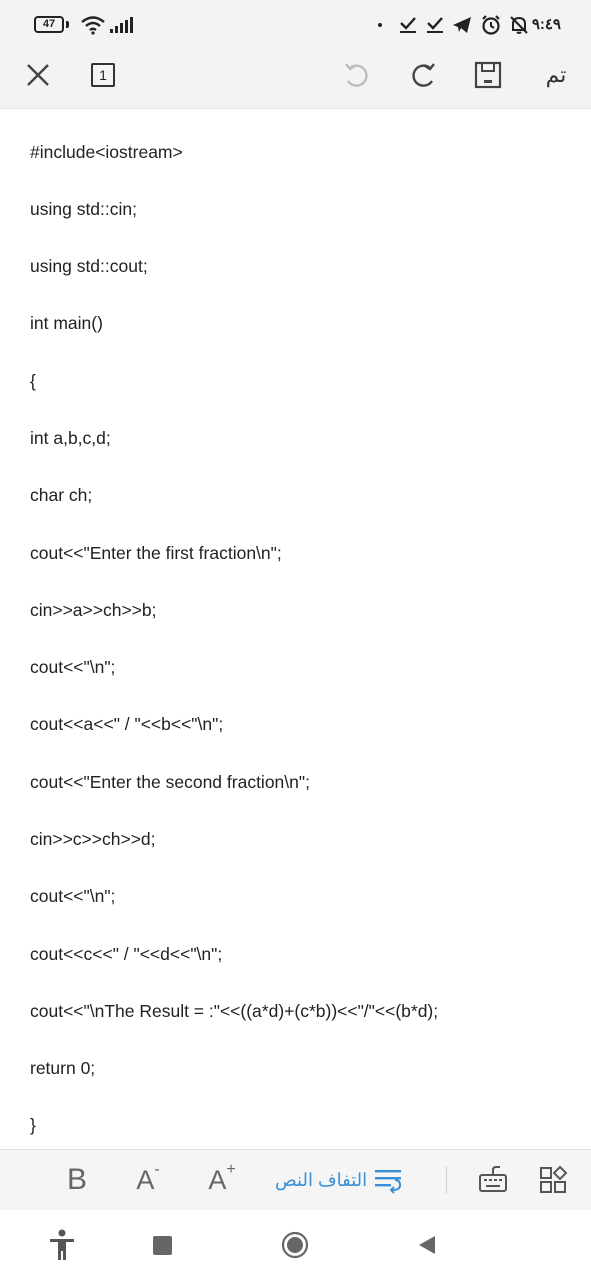 This screenshot has width=591, height=1280. I want to click on code-line: int a,b,c,d;, so click(70, 438).